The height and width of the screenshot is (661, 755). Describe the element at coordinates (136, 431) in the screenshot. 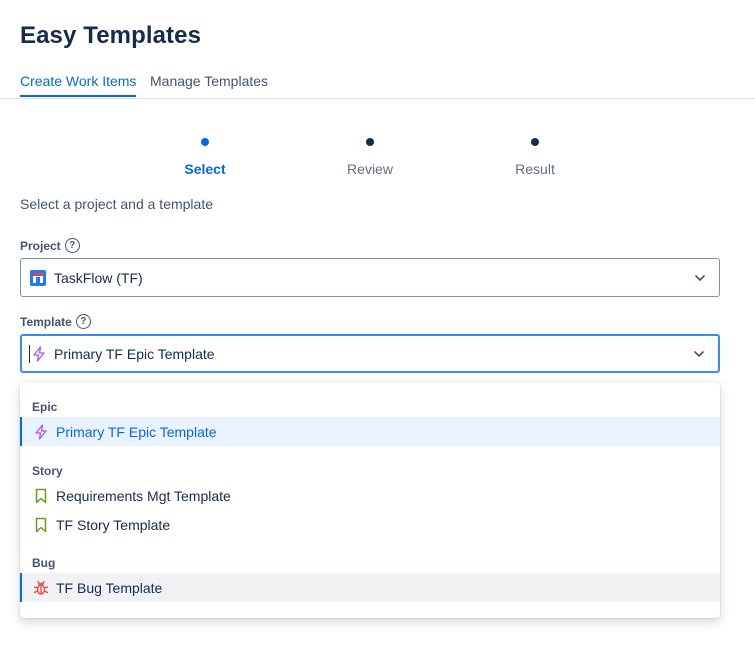

I see `option-label: Primary TF Epic Template` at that location.